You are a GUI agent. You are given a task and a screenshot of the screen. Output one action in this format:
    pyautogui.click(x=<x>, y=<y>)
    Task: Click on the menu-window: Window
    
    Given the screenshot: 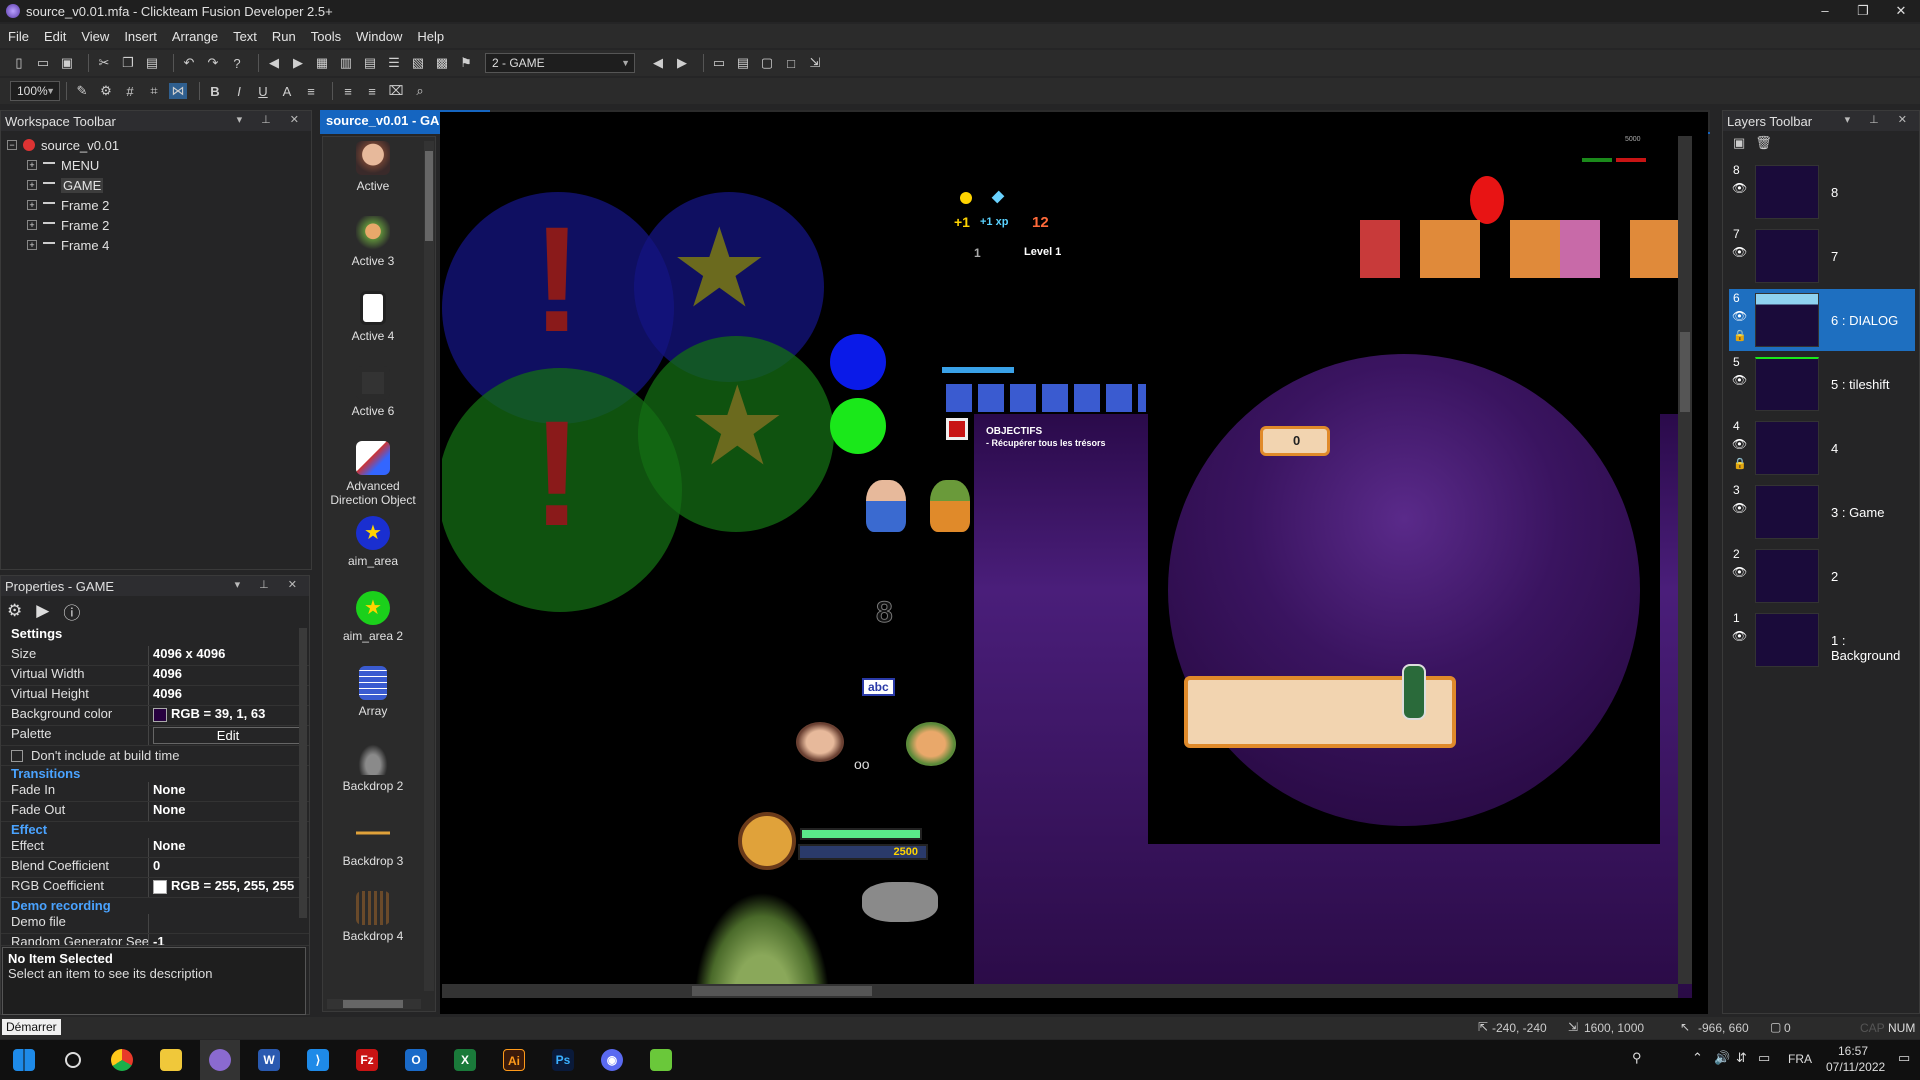 What is the action you would take?
    pyautogui.click(x=379, y=36)
    